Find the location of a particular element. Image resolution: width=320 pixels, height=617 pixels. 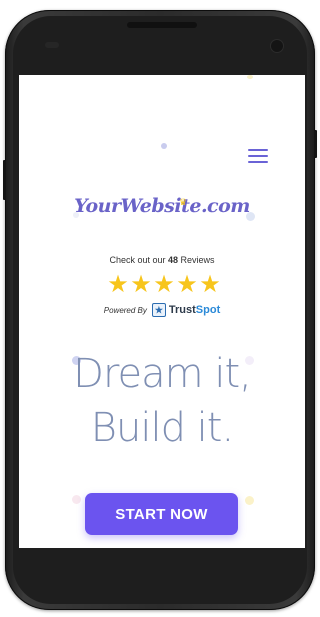

trustspot-logo: ★ Trust Spot is located at coordinates (186, 310).